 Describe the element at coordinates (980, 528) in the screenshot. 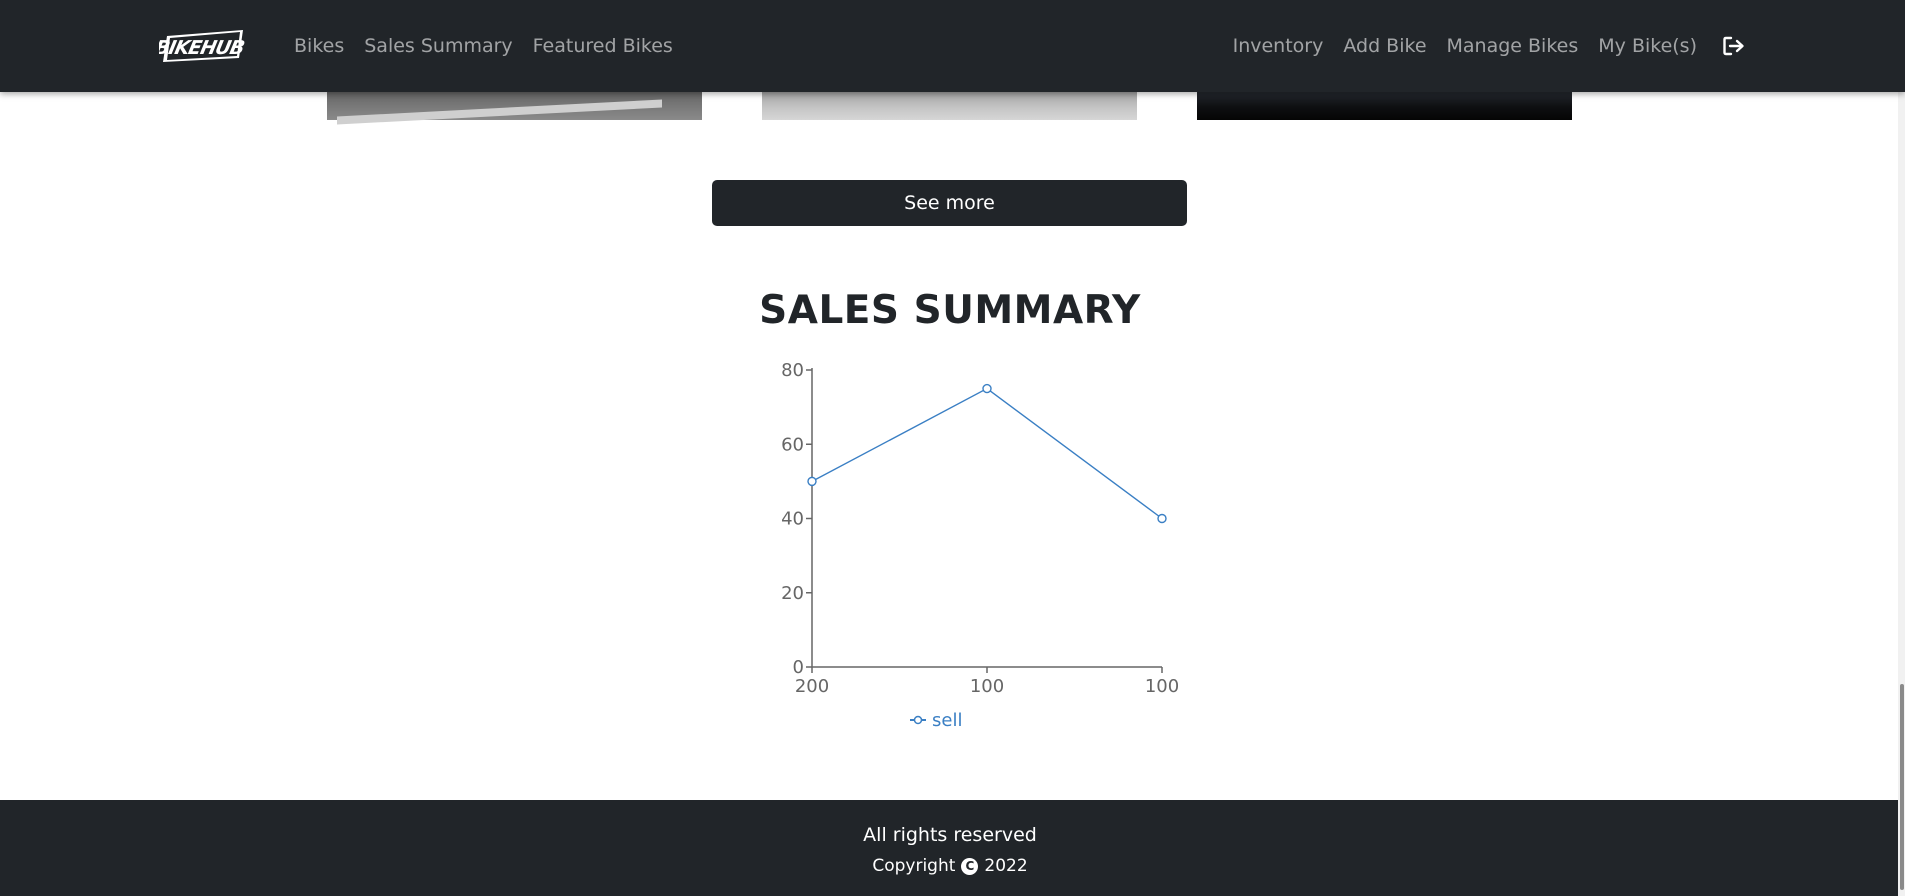

I see `chart-axes: 0 20 40 60 80 200 100 100` at that location.